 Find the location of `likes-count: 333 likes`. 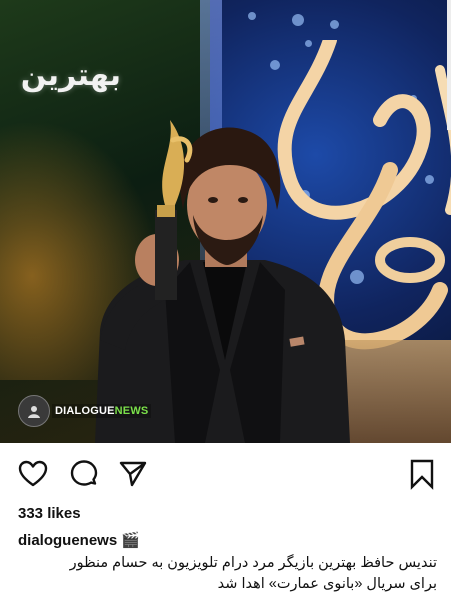

likes-count: 333 likes is located at coordinates (49, 513).